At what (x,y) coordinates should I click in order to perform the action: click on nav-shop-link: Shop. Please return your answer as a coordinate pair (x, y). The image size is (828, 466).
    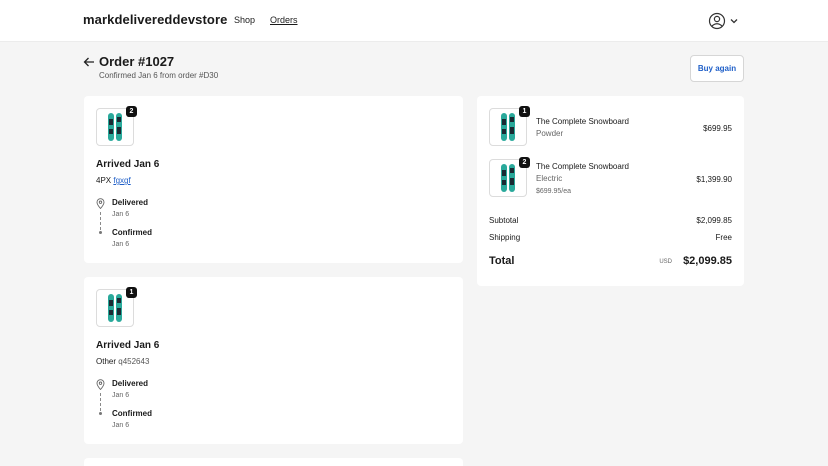
    Looking at the image, I should click on (244, 20).